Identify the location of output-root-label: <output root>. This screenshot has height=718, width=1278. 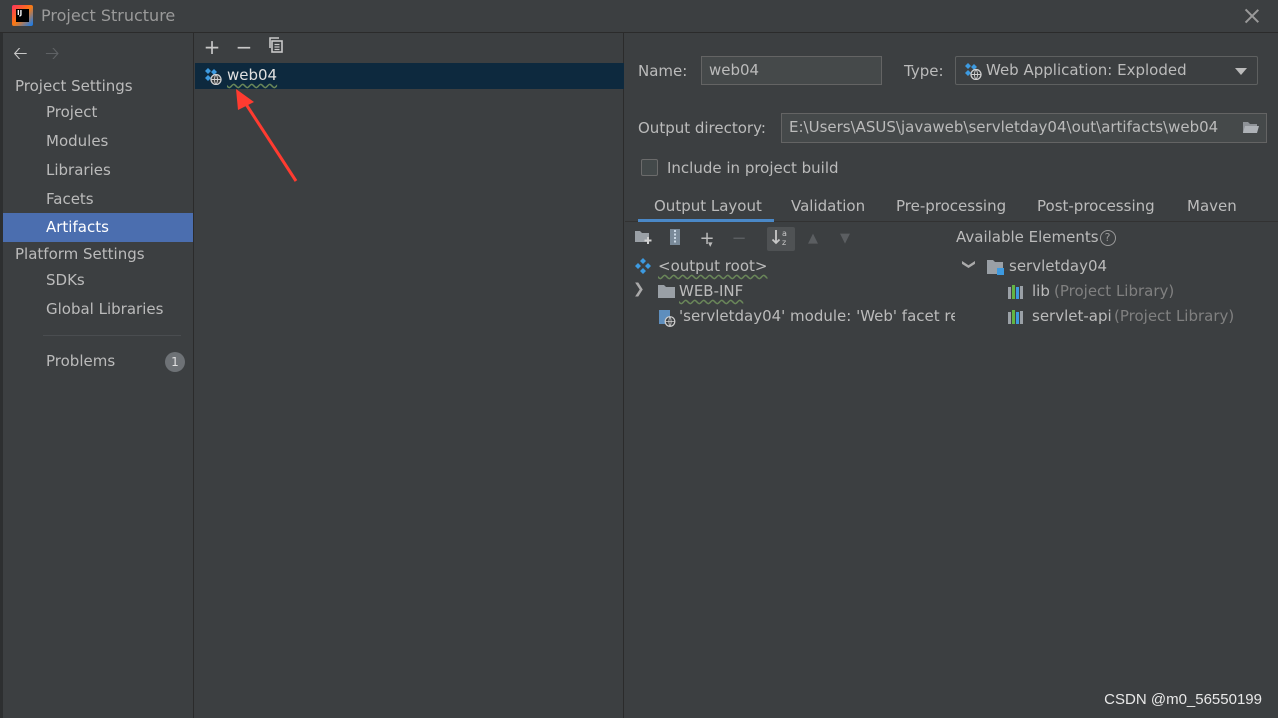
(713, 266).